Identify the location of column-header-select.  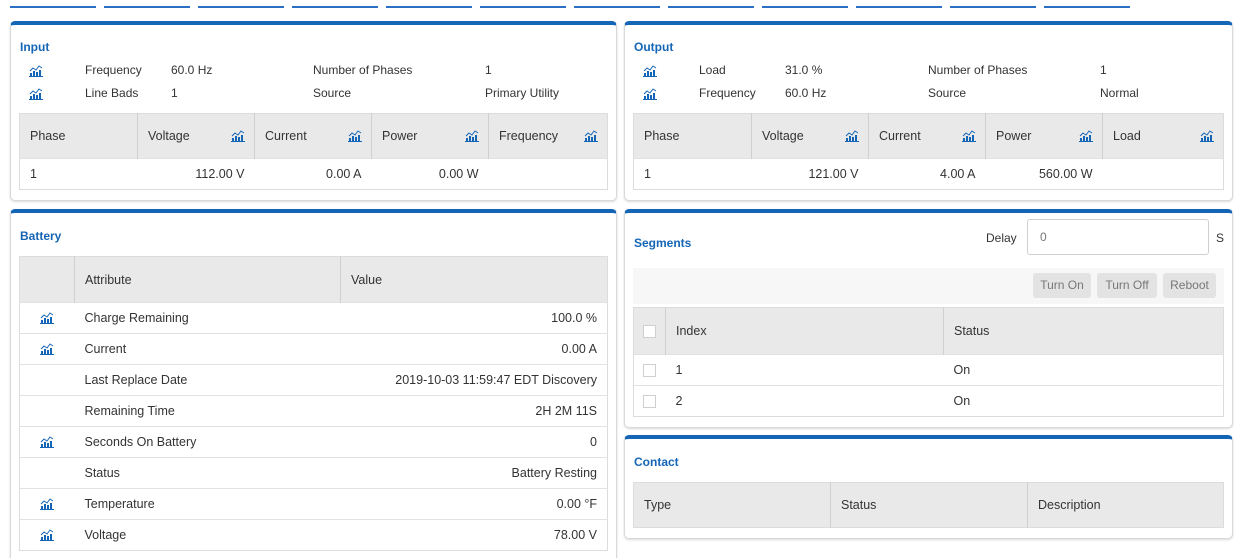
(649, 331).